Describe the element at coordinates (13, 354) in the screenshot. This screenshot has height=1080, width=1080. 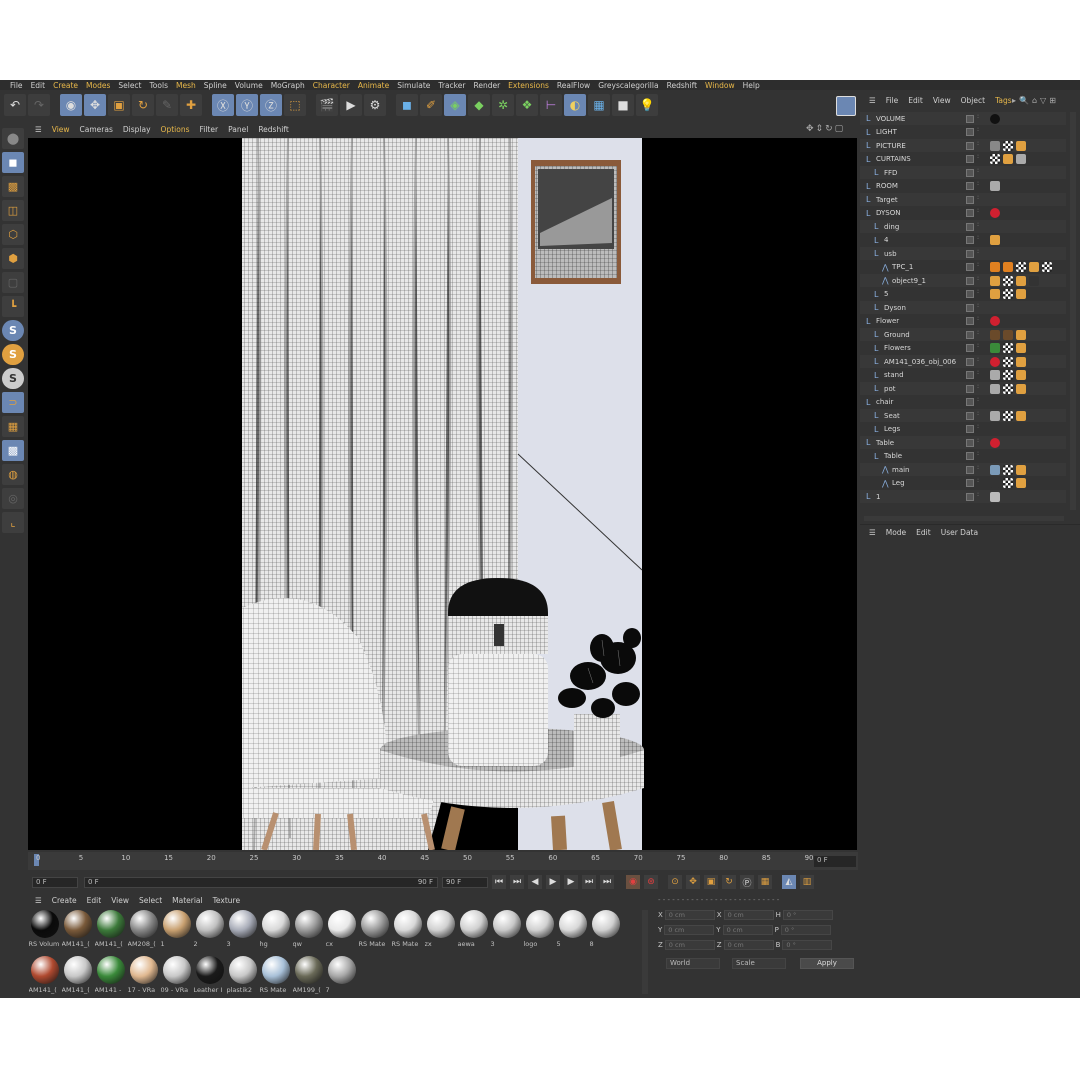
I see `snap-settings-icon: S` at that location.